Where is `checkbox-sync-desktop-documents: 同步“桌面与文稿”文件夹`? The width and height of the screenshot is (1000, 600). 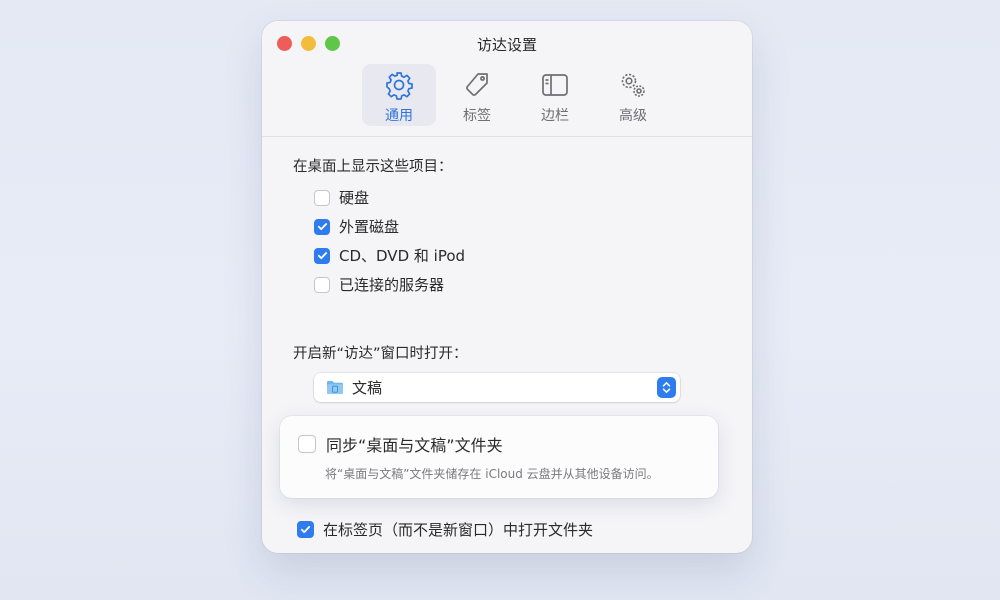 checkbox-sync-desktop-documents: 同步“桌面与文稿”文件夹 is located at coordinates (400, 444).